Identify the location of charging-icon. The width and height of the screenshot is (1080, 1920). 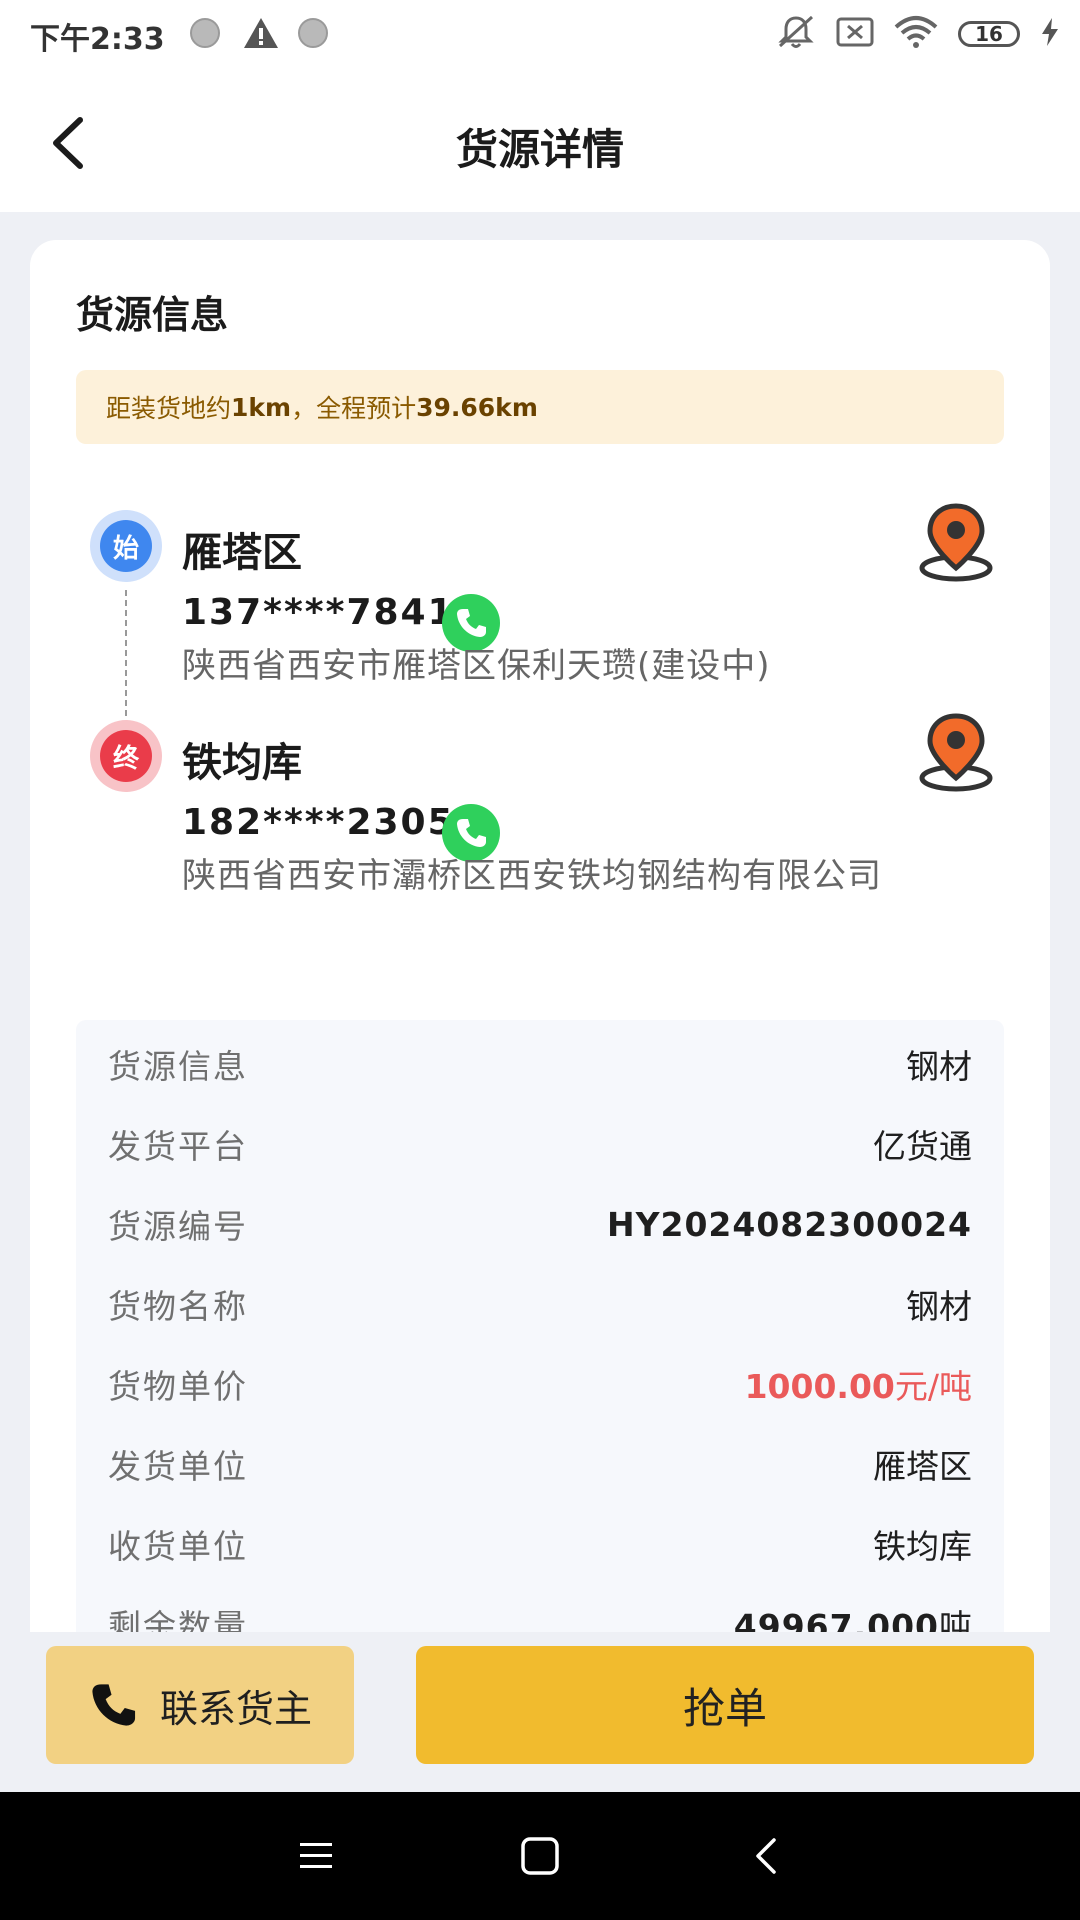
(1050, 34).